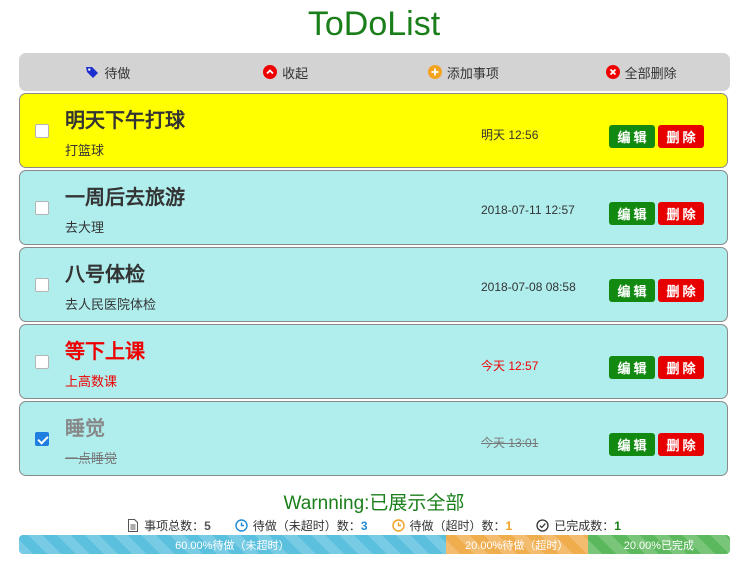 This screenshot has width=748, height=577. Describe the element at coordinates (457, 526) in the screenshot. I see `stat-overdue-label: 待做（超时）数：` at that location.